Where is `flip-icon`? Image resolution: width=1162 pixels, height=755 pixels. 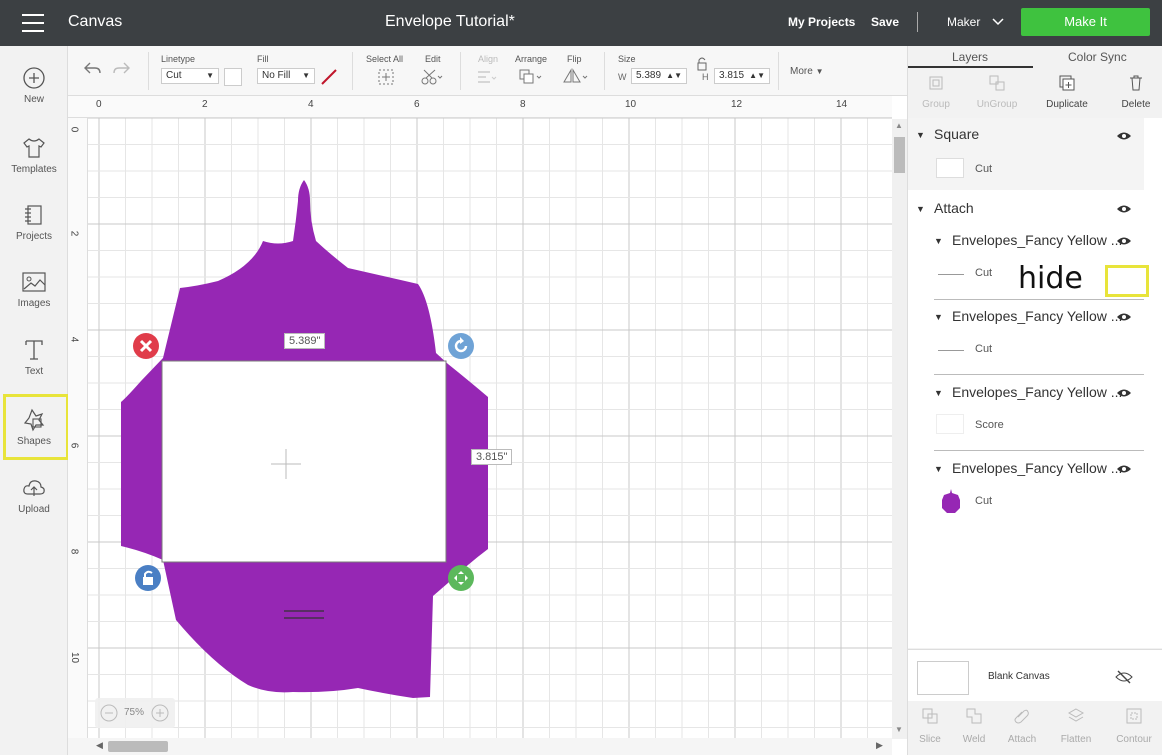 flip-icon is located at coordinates (576, 77).